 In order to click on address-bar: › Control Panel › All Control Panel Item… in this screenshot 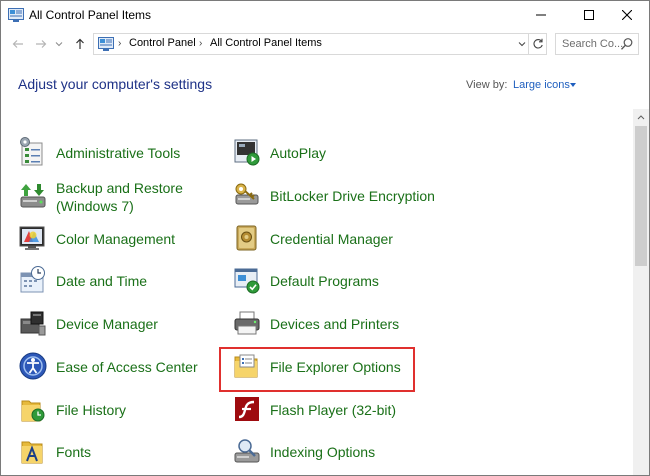, I will do `click(320, 44)`.